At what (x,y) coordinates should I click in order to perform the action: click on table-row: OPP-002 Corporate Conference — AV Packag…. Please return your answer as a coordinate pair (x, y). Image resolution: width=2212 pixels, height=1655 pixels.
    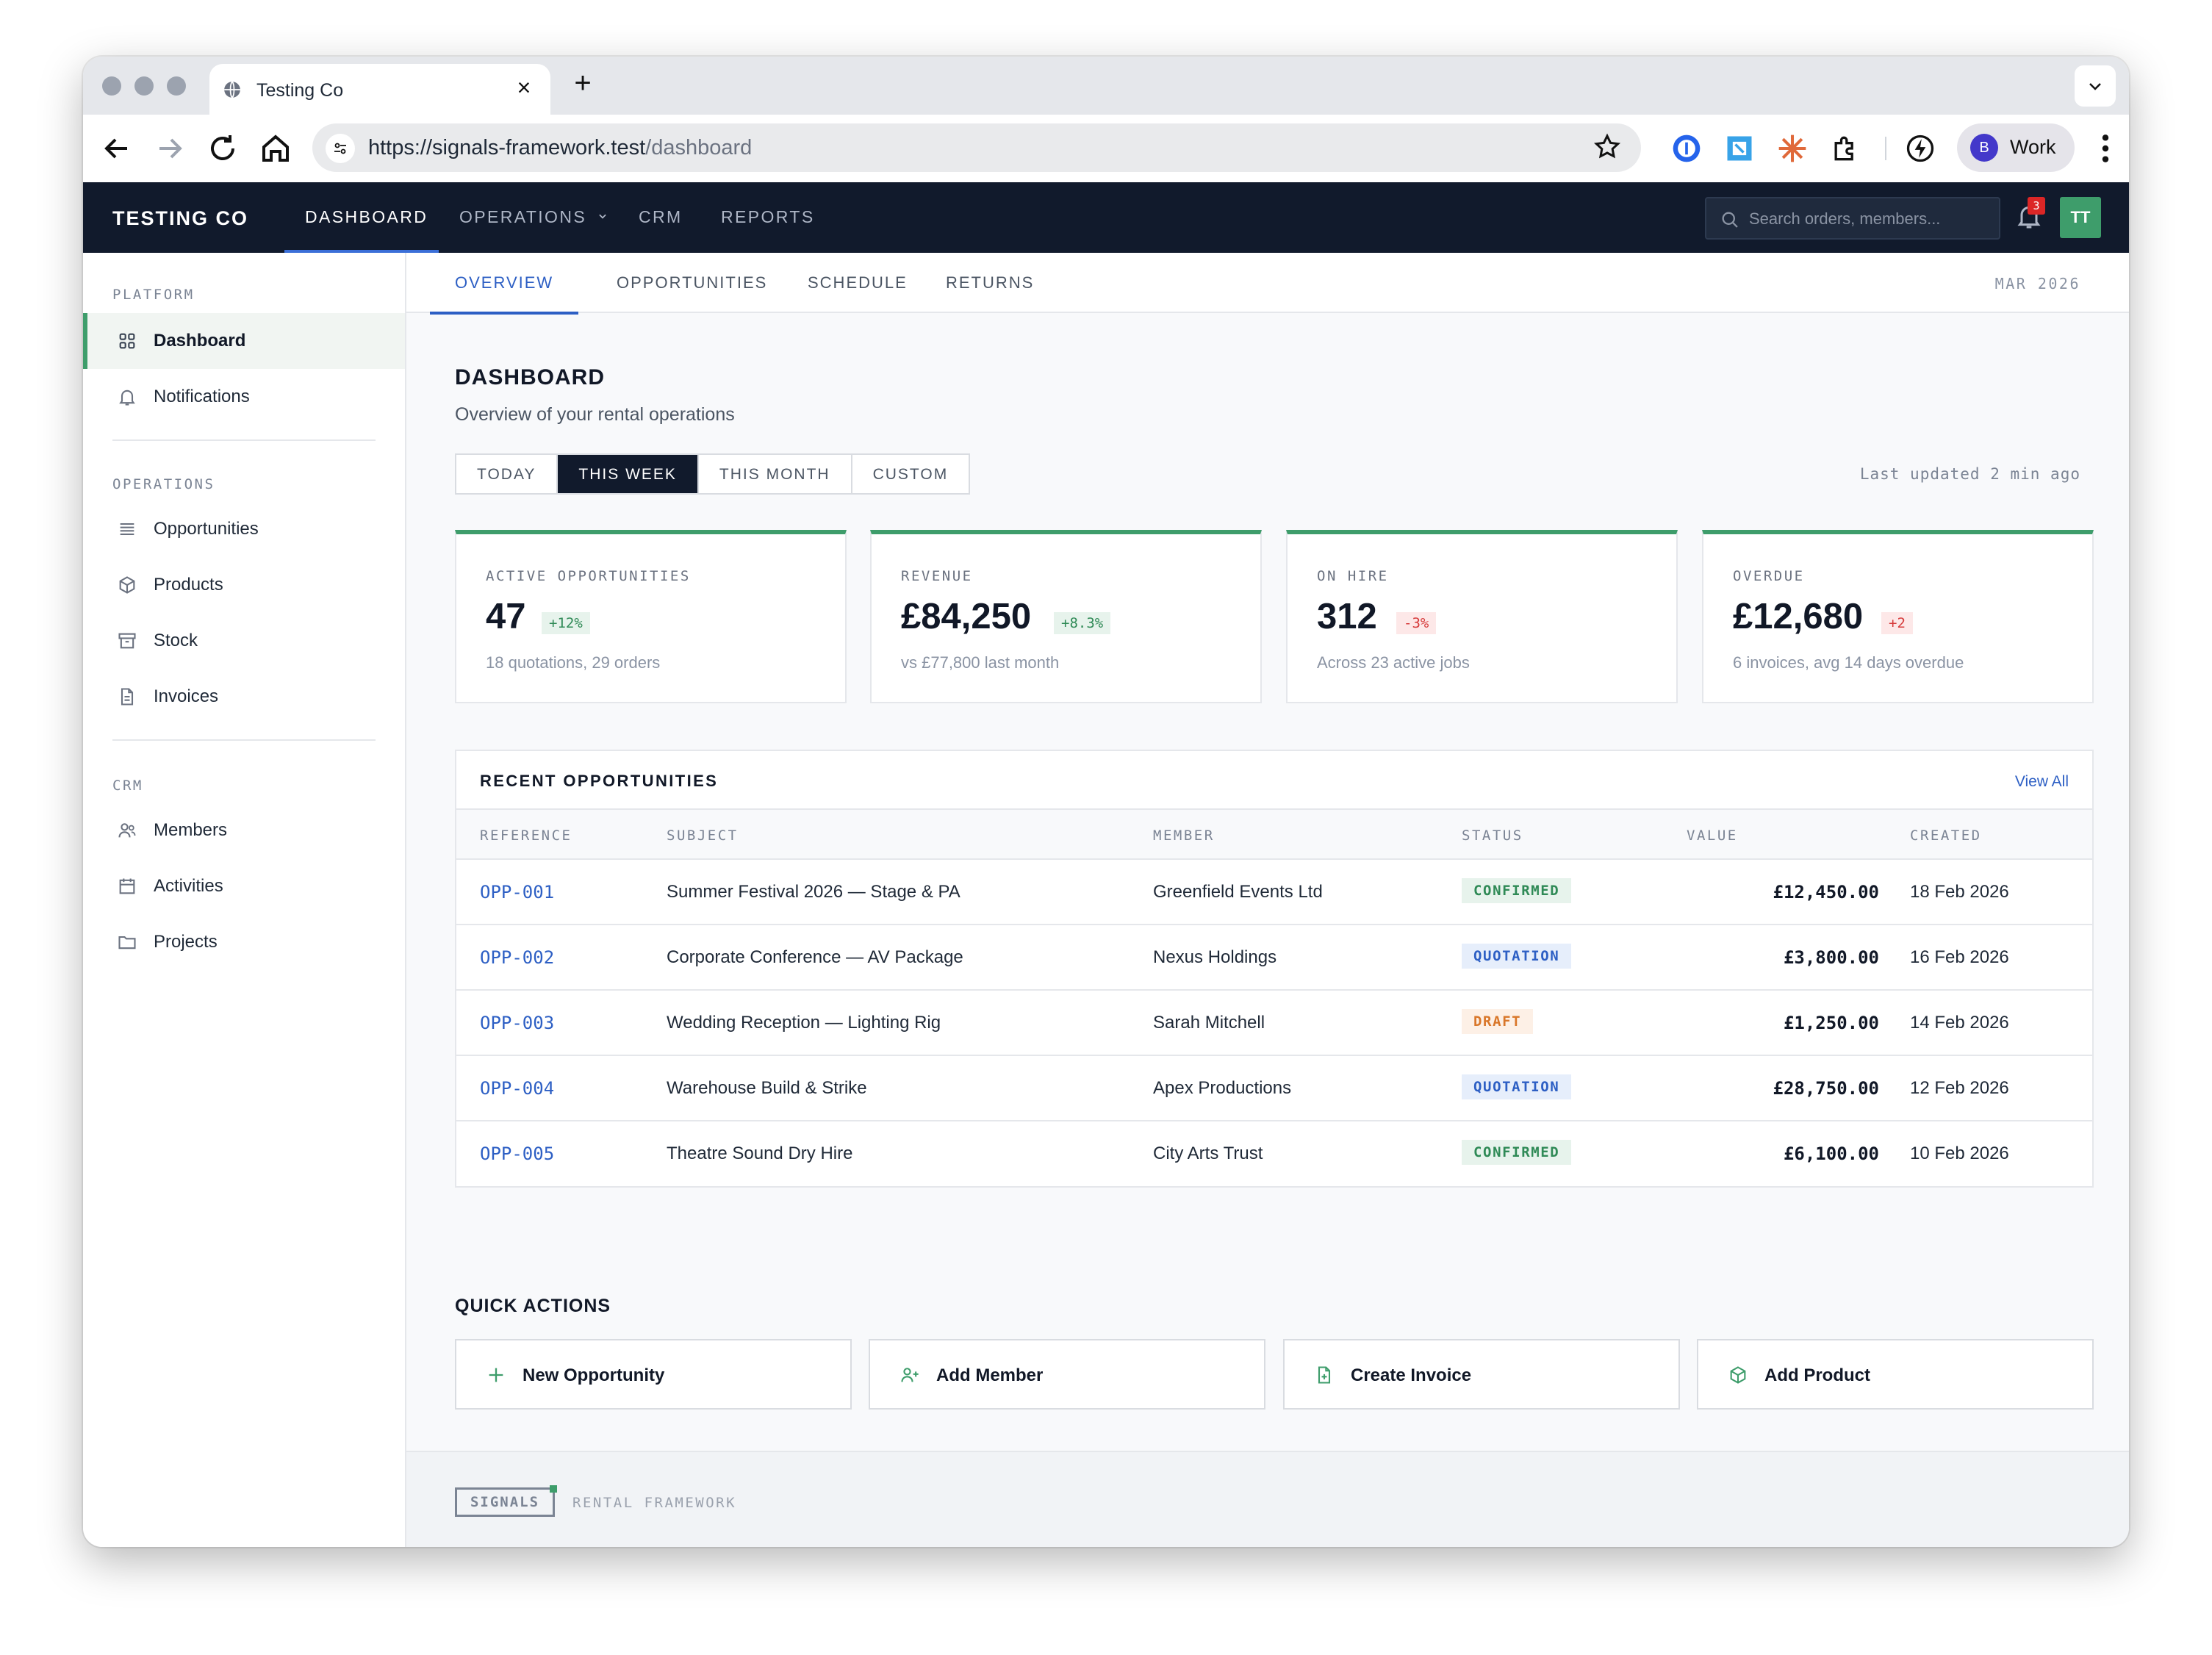
    Looking at the image, I should click on (1274, 958).